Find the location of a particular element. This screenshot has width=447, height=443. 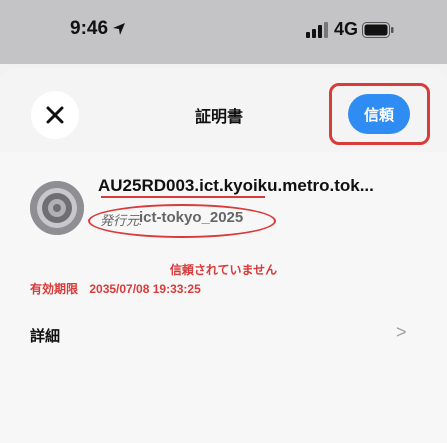

strike-annotation is located at coordinates (183, 197).